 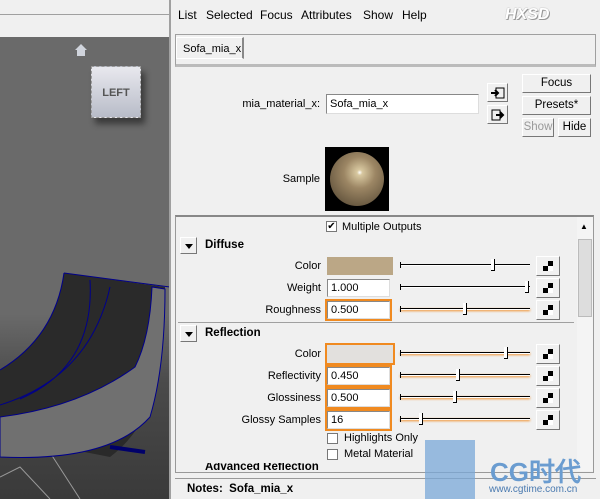 What do you see at coordinates (187, 15) in the screenshot?
I see `menu-list: List` at bounding box center [187, 15].